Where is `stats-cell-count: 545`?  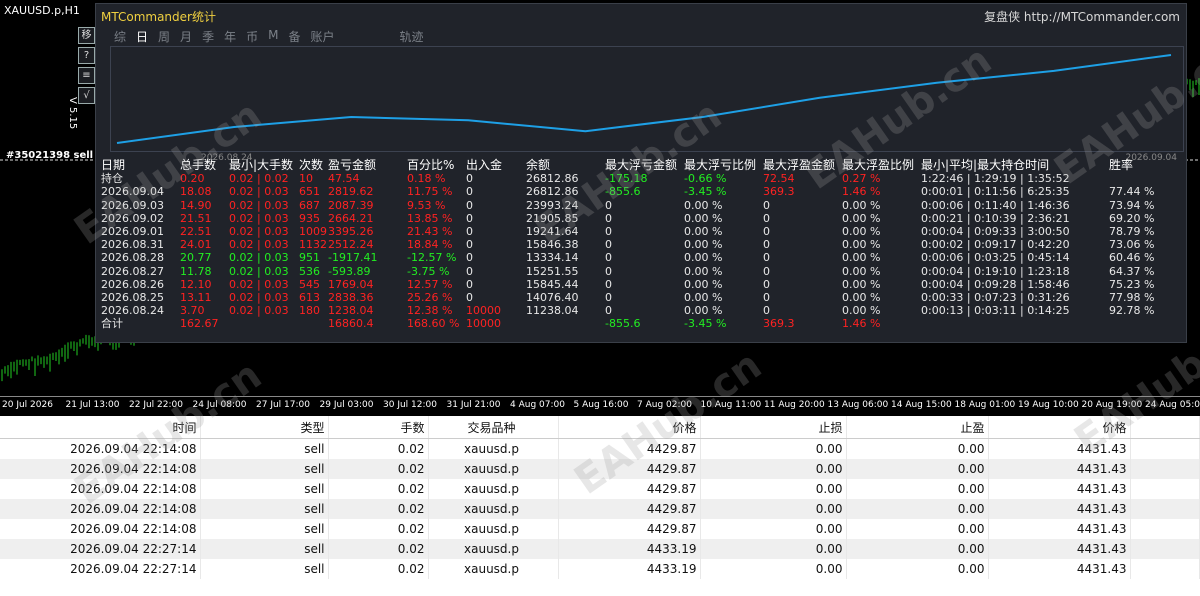 stats-cell-count: 545 is located at coordinates (309, 284).